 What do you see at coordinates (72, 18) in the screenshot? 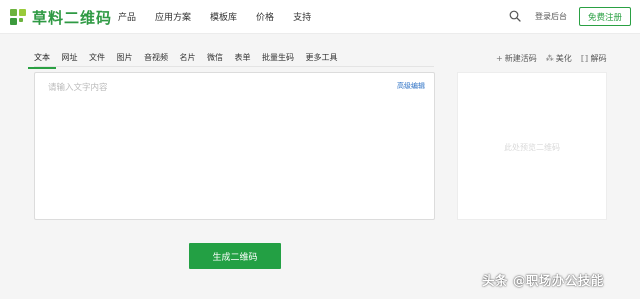
I see `logo-text: 草料二维码` at bounding box center [72, 18].